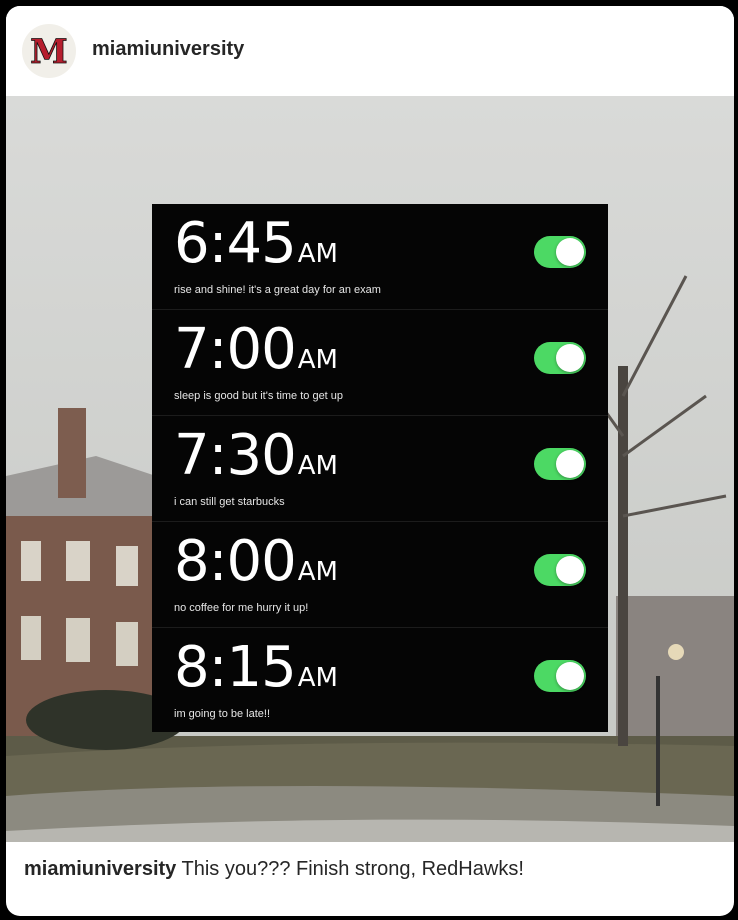 Image resolution: width=738 pixels, height=920 pixels. I want to click on alarm-row: 8:15AM im going to be late!!, so click(380, 680).